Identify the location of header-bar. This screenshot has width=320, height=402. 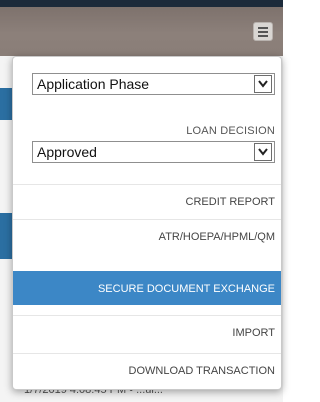
(141, 28).